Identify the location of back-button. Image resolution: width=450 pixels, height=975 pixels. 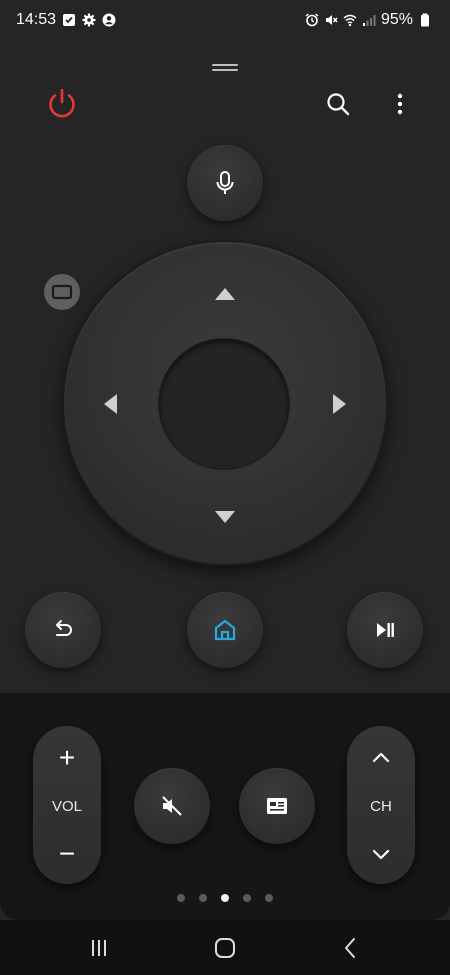
(63, 630).